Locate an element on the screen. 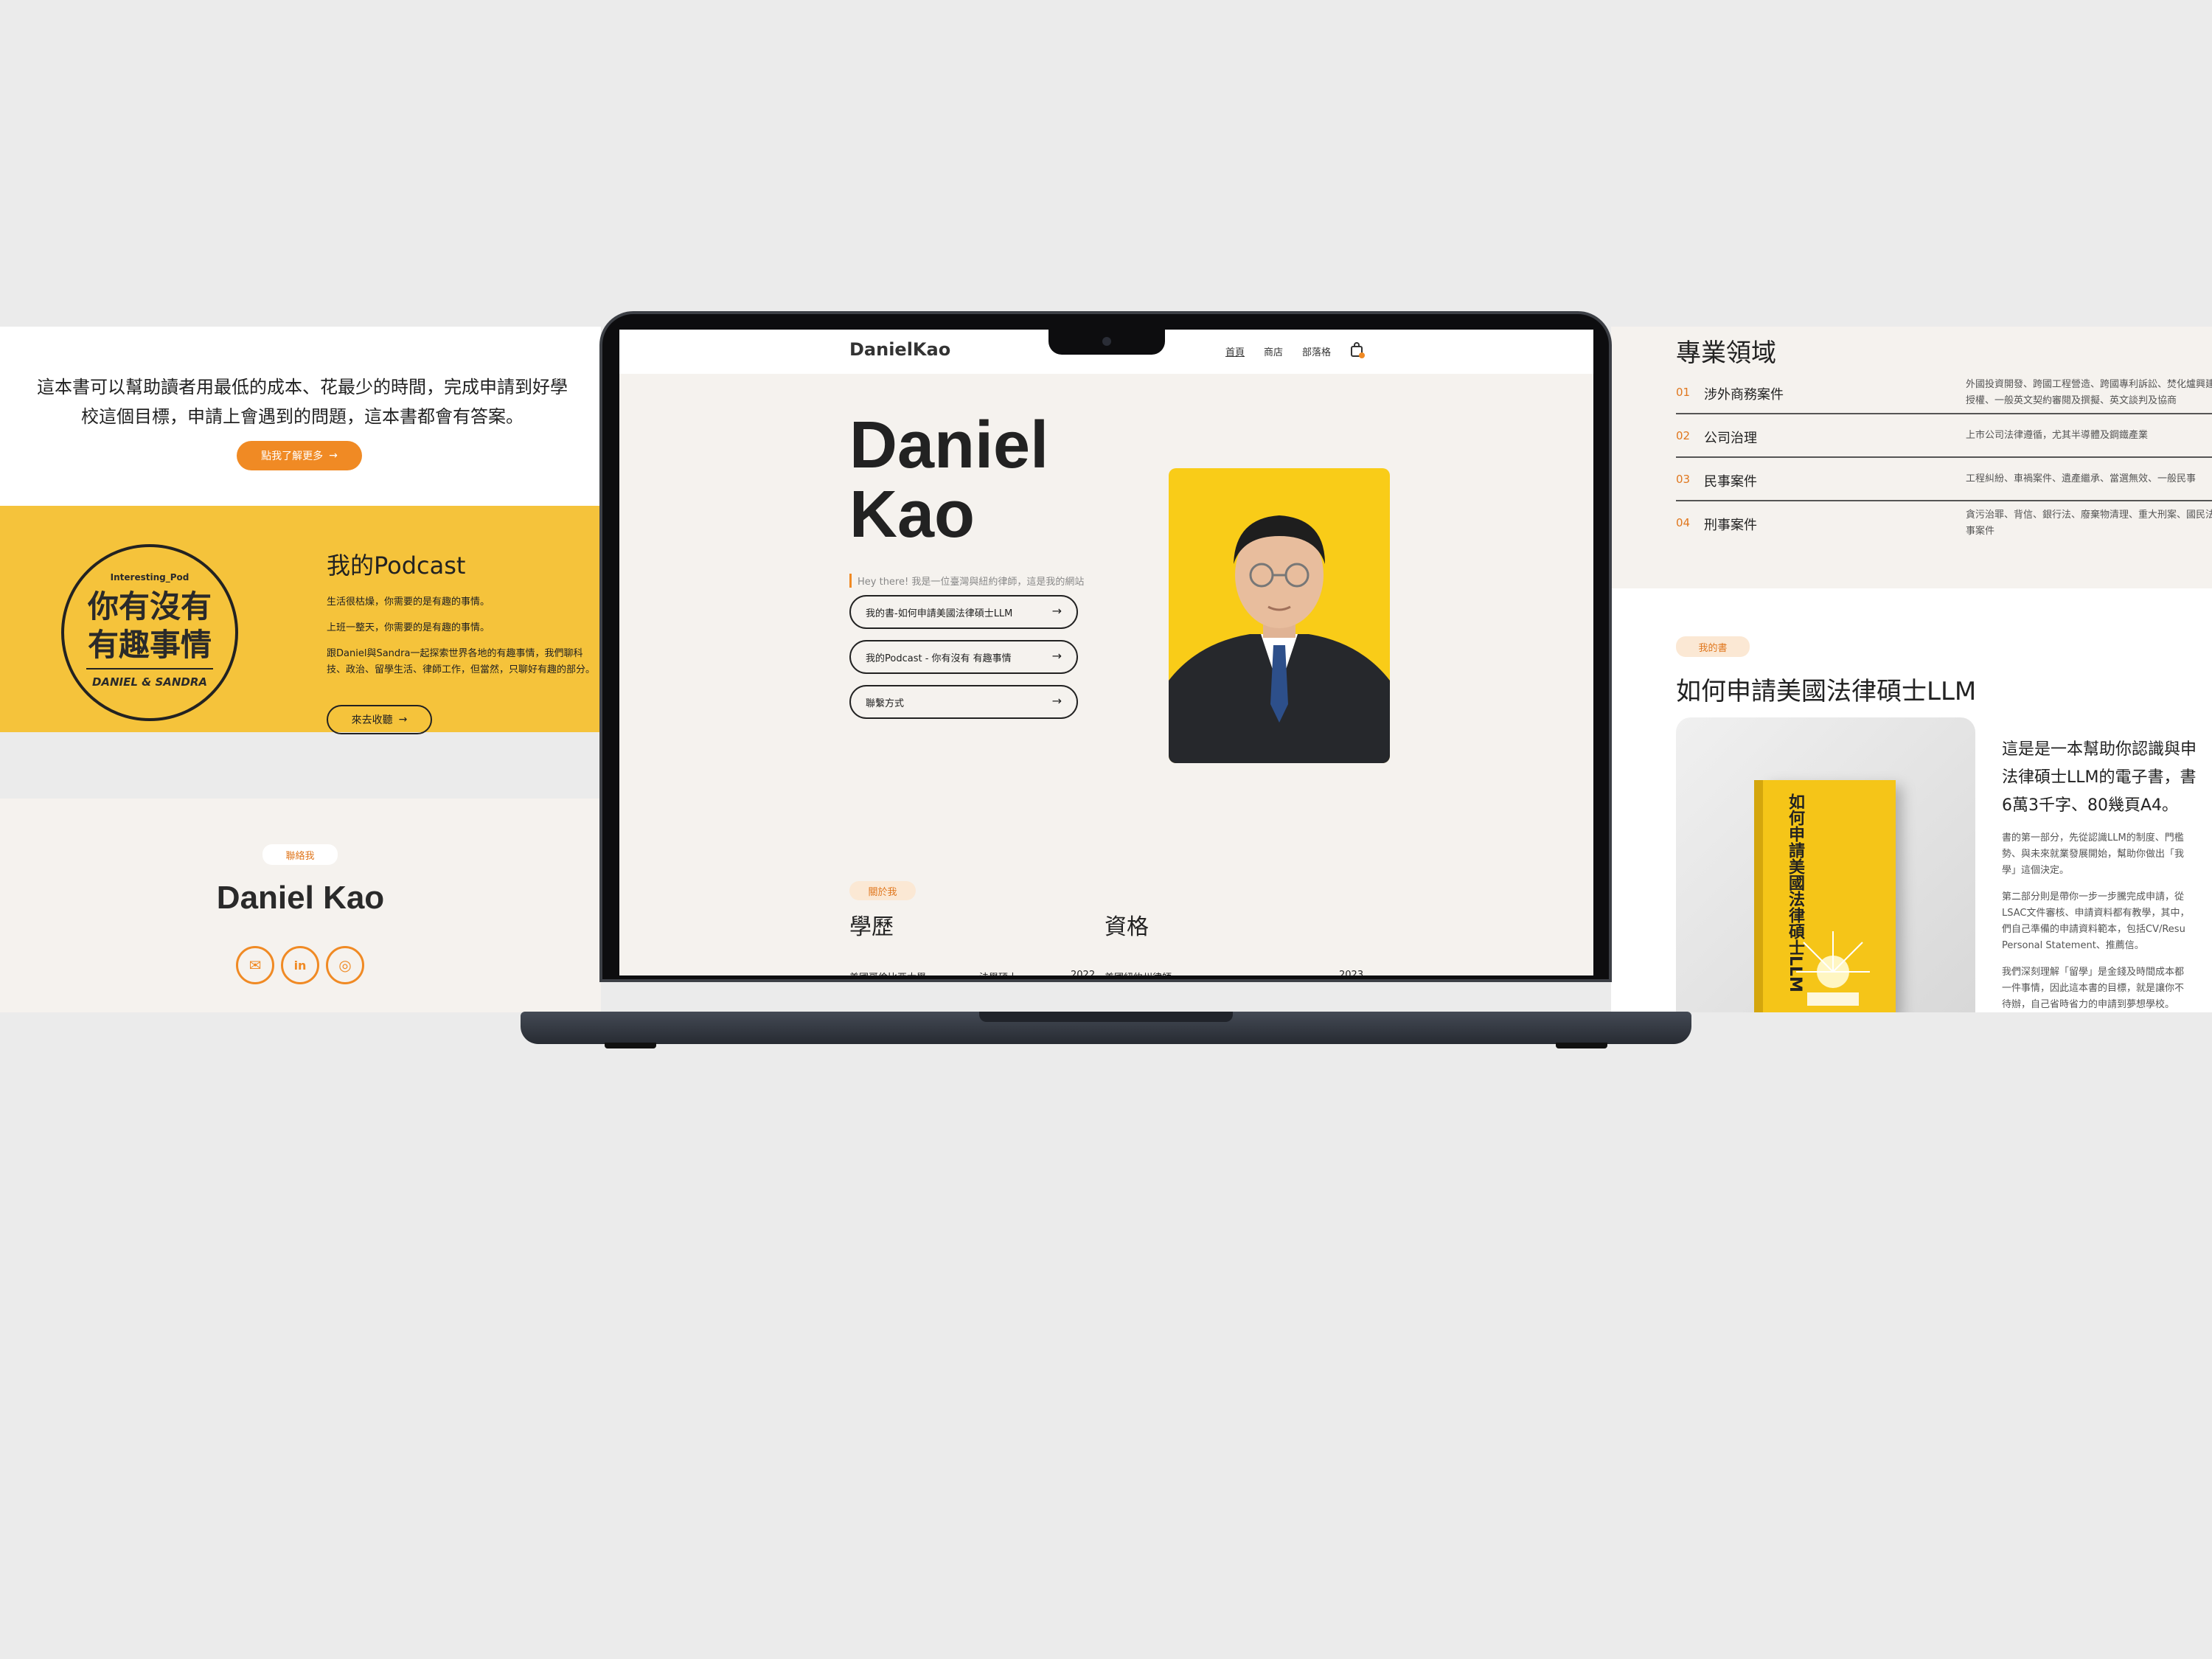  podcast-logo-line-2: 有趣事情 is located at coordinates (149, 645).